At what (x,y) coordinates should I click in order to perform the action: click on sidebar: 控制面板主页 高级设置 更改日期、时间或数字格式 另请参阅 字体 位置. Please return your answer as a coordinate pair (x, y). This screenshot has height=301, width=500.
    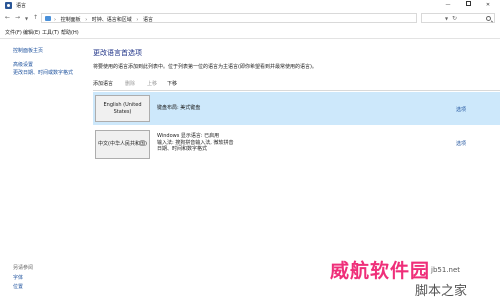
    Looking at the image, I should click on (43, 170).